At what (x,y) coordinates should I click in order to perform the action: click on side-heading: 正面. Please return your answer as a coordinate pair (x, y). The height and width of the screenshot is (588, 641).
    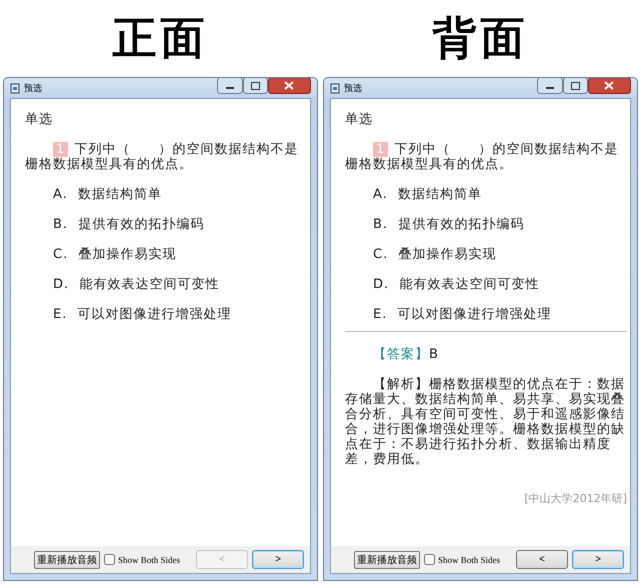
    Looking at the image, I should click on (160, 39).